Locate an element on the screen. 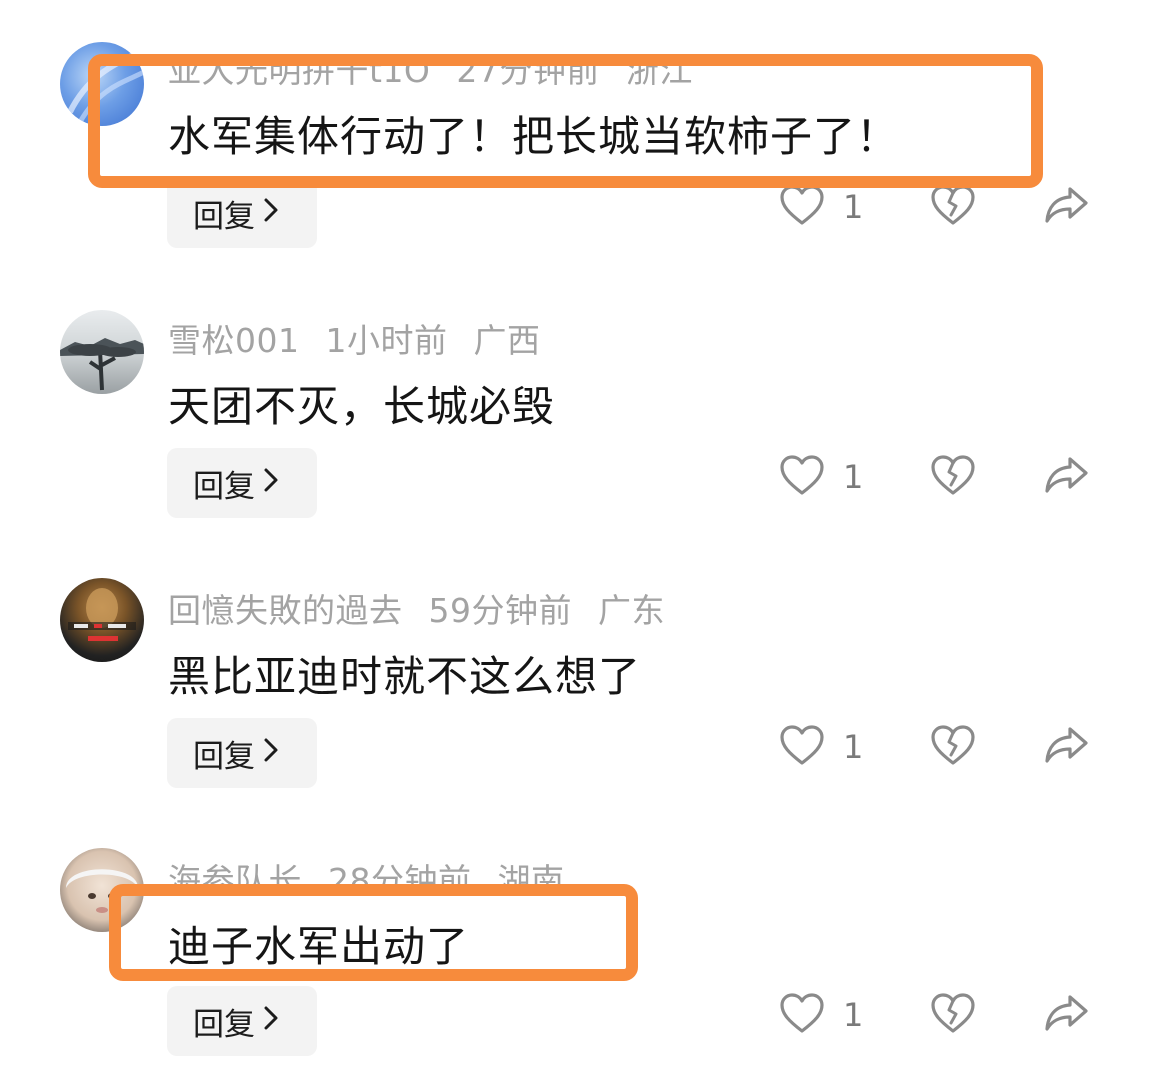 Image resolution: width=1151 pixels, height=1080 pixels. comment-time: 28分钟前 is located at coordinates (400, 880).